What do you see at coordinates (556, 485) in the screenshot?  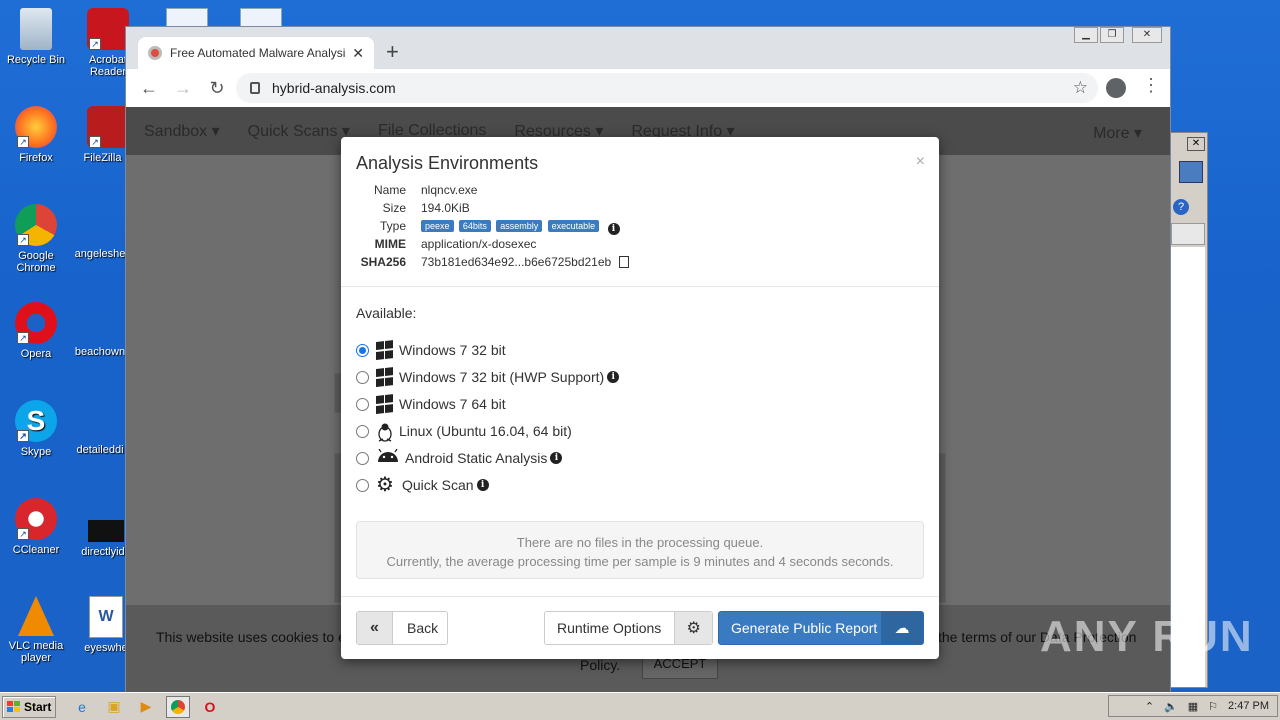 I see `env-option-quick-scan: ⚙ Quick Scan i` at bounding box center [556, 485].